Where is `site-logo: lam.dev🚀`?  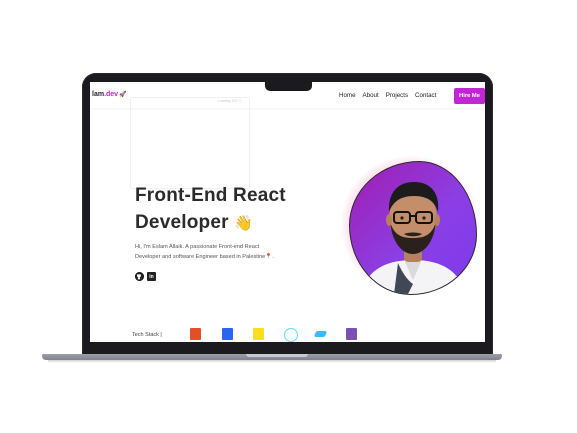 site-logo: lam.dev🚀 is located at coordinates (109, 94).